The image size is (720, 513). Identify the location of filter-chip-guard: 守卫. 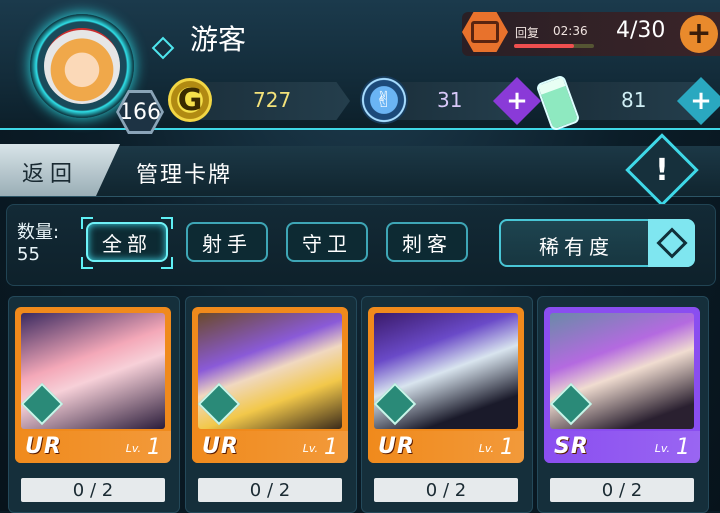
(327, 242).